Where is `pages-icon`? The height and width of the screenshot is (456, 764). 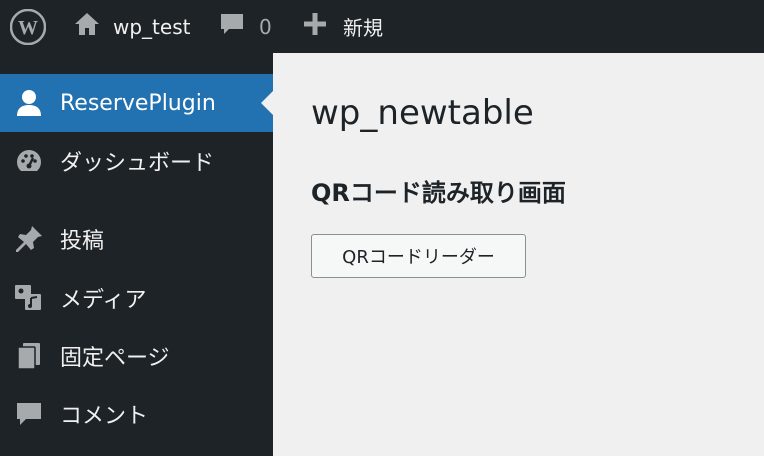
pages-icon is located at coordinates (29, 356).